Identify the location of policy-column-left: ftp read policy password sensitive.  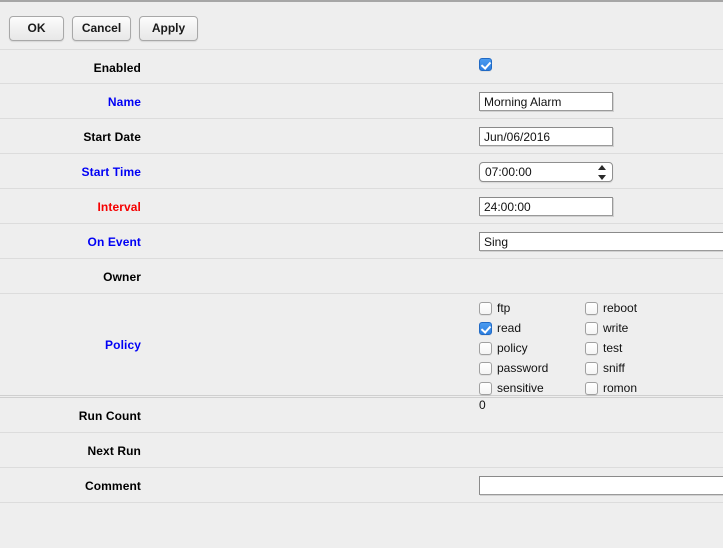
(519, 348).